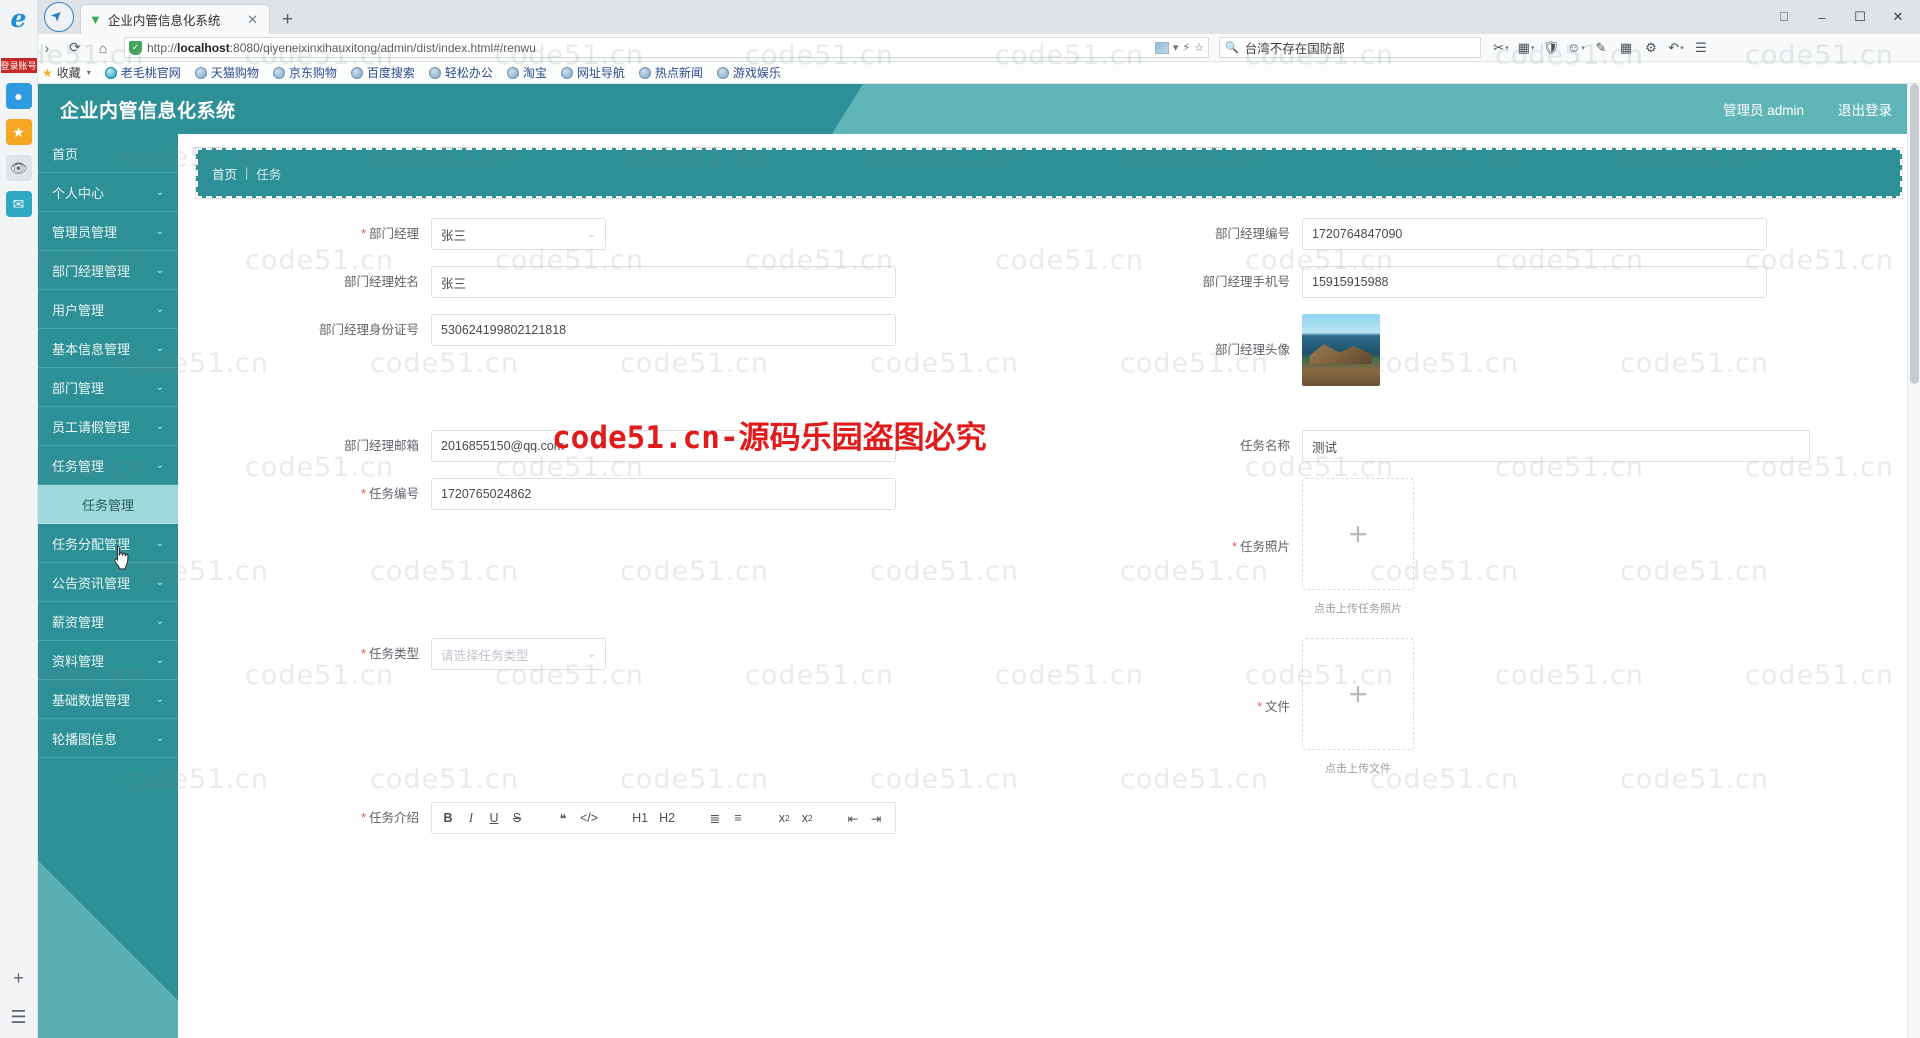 Image resolution: width=1920 pixels, height=1038 pixels. I want to click on sidebar-item-department-management: 部门管理 ⌄, so click(108, 387).